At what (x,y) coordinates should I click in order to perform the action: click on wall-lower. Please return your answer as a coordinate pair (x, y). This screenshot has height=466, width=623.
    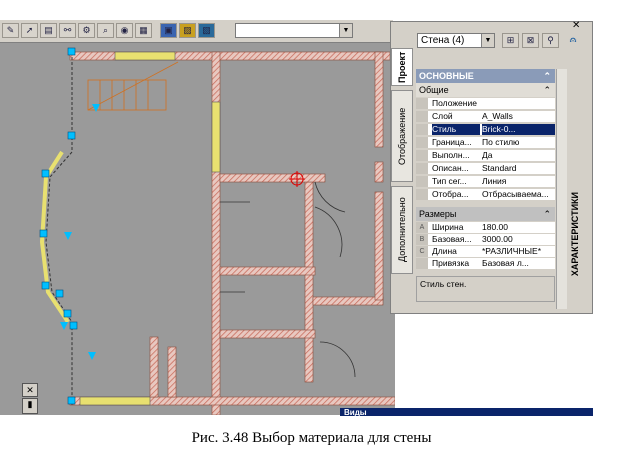
    Looking at the image, I should click on (267, 334).